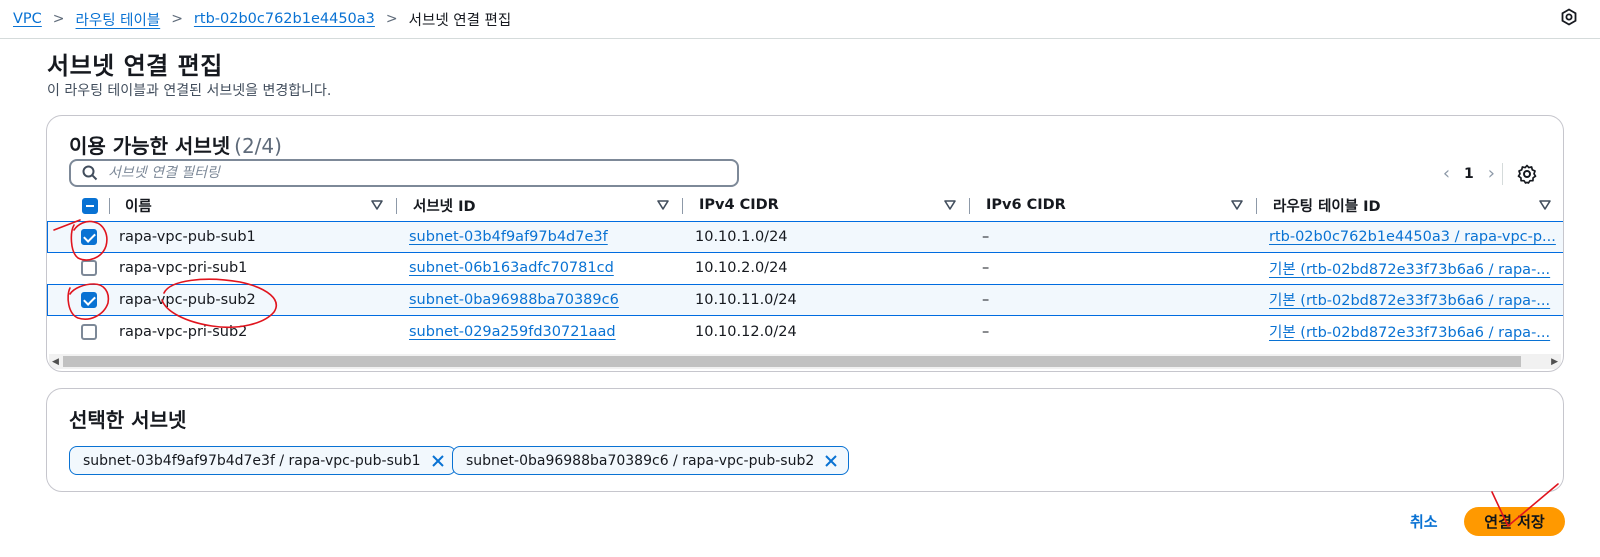 Image resolution: width=1600 pixels, height=557 pixels. I want to click on scroll-right-icon: ▶, so click(1554, 362).